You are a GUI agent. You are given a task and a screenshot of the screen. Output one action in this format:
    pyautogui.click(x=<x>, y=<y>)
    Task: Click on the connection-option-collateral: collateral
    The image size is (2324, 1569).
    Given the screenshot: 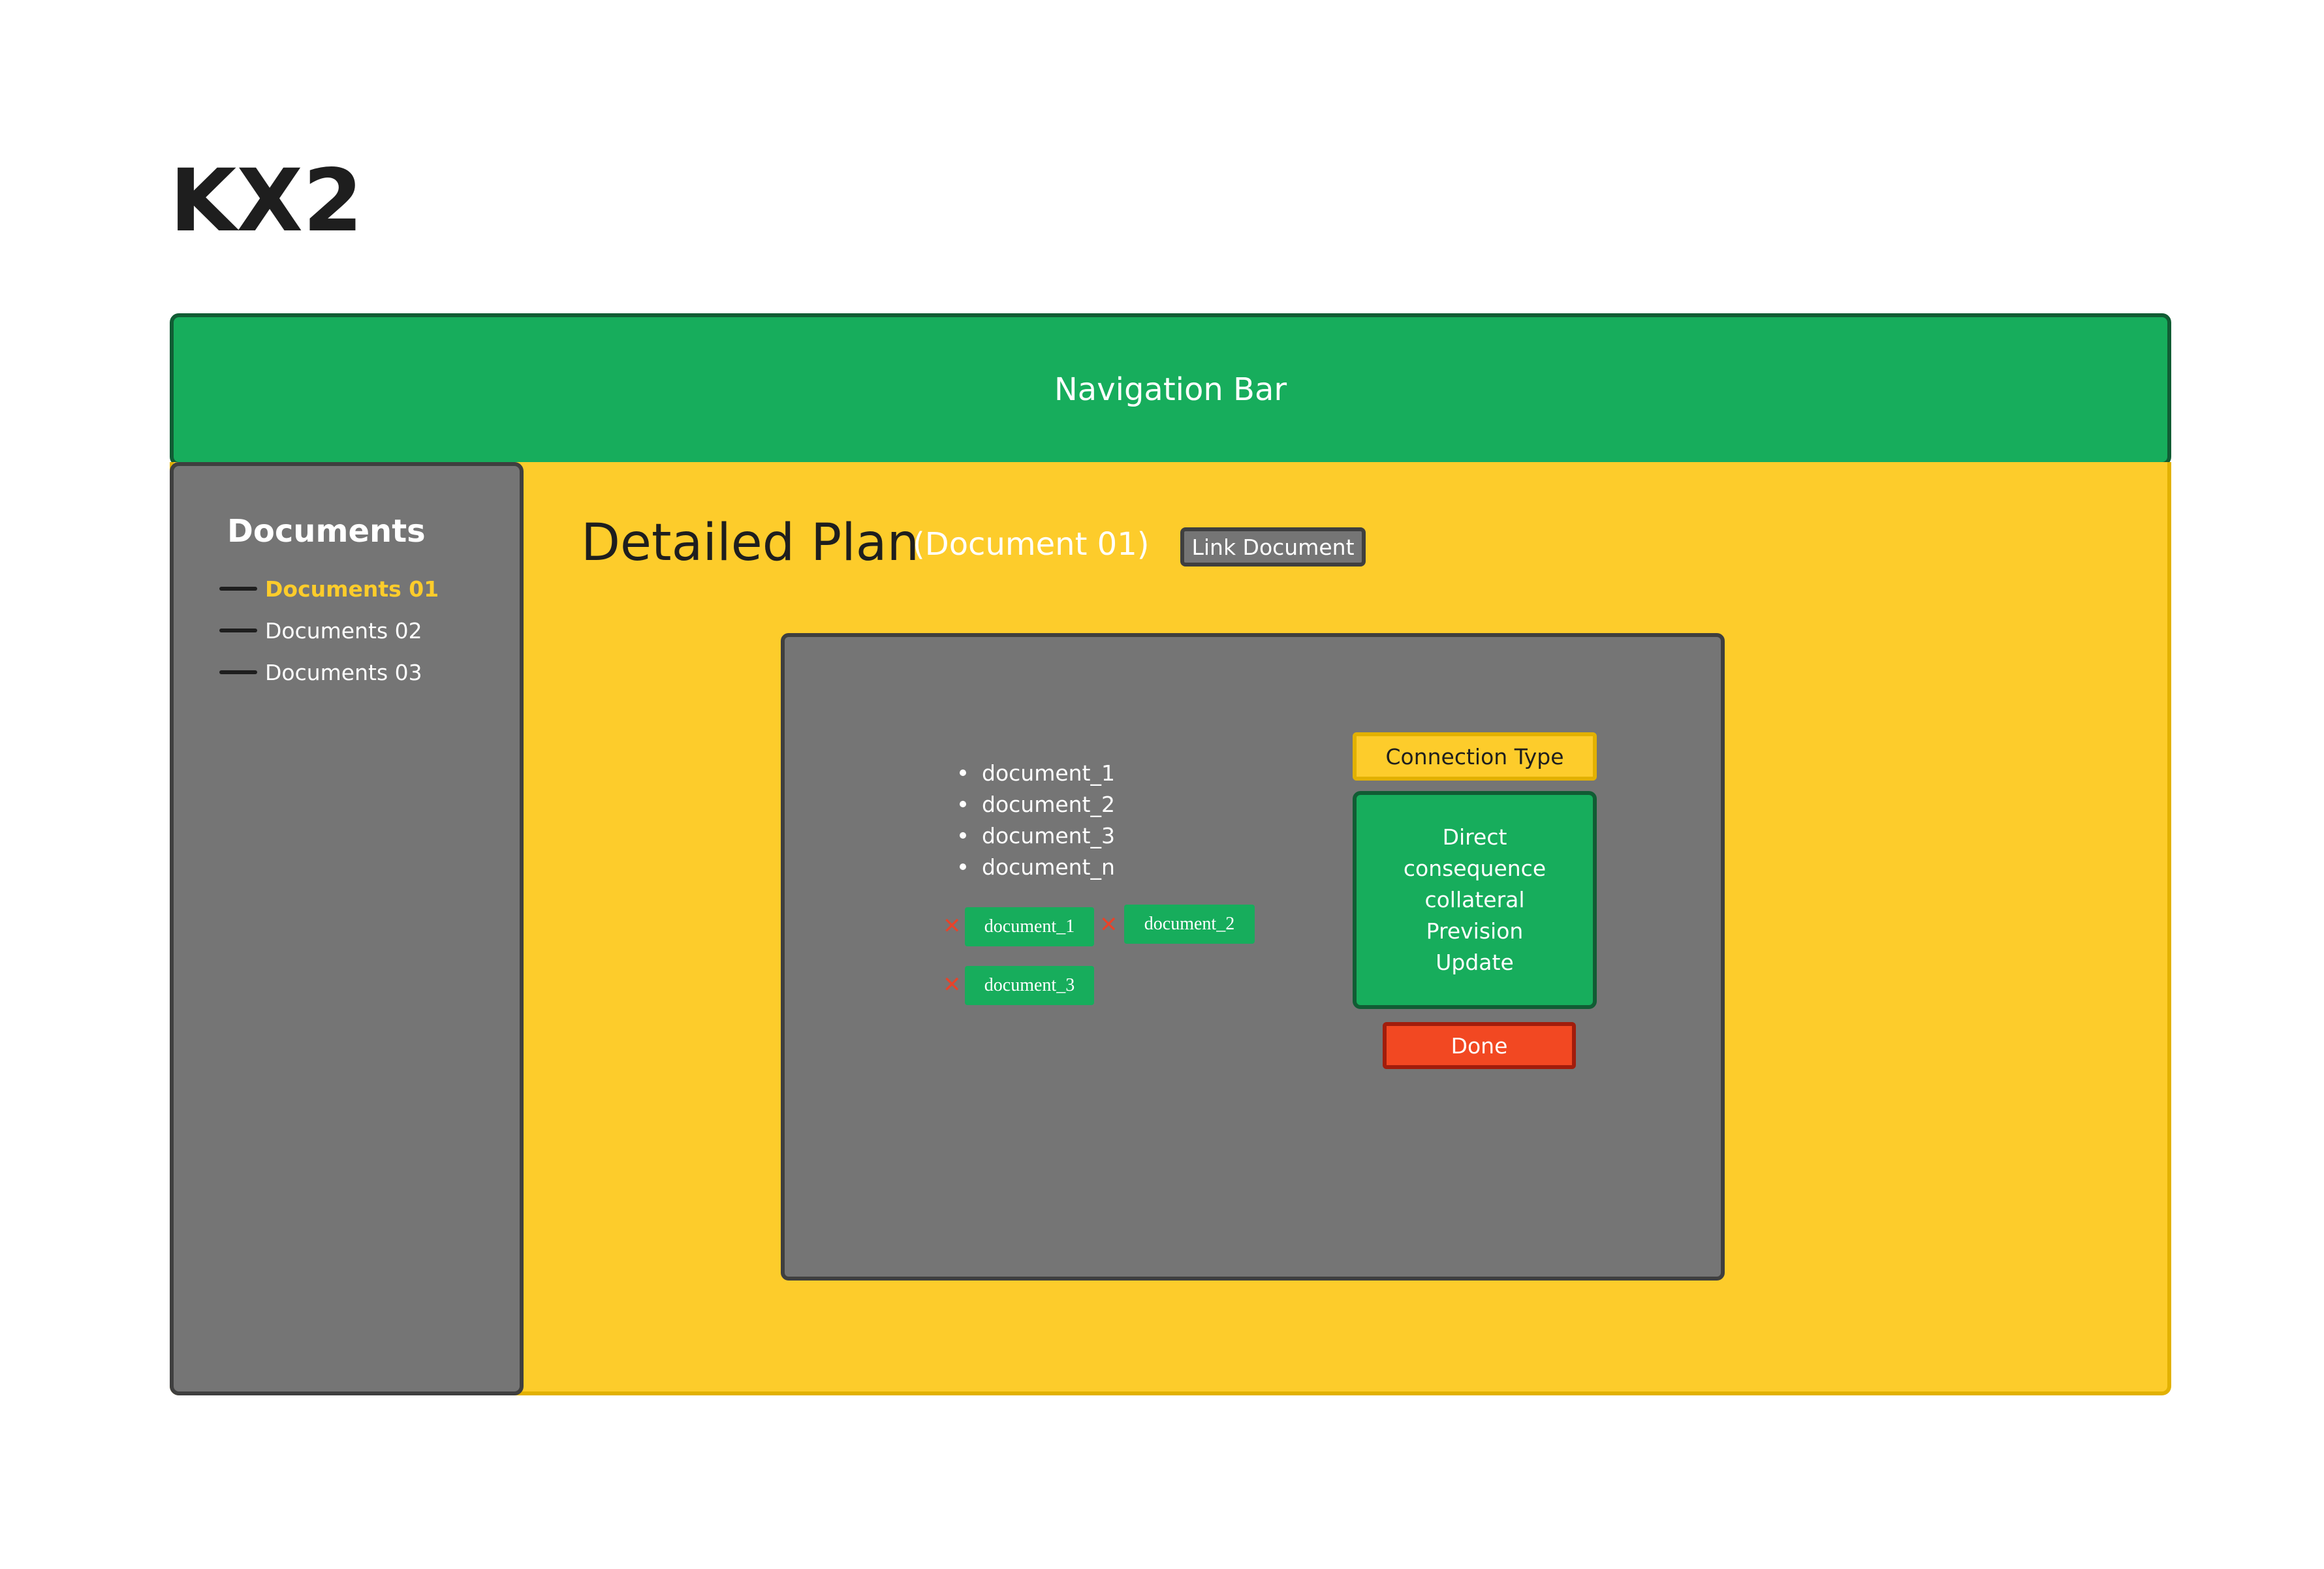 What is the action you would take?
    pyautogui.click(x=1474, y=900)
    